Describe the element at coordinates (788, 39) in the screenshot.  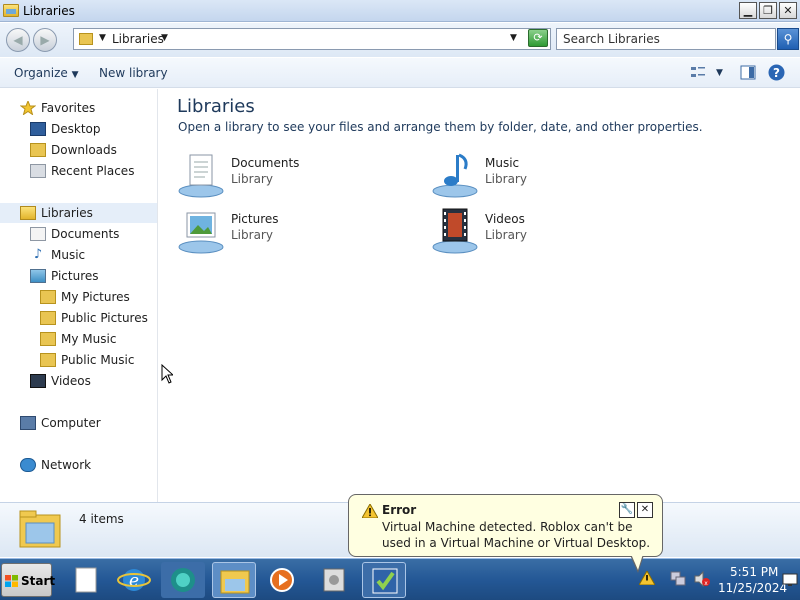
I see `search-icon: ⚲` at that location.